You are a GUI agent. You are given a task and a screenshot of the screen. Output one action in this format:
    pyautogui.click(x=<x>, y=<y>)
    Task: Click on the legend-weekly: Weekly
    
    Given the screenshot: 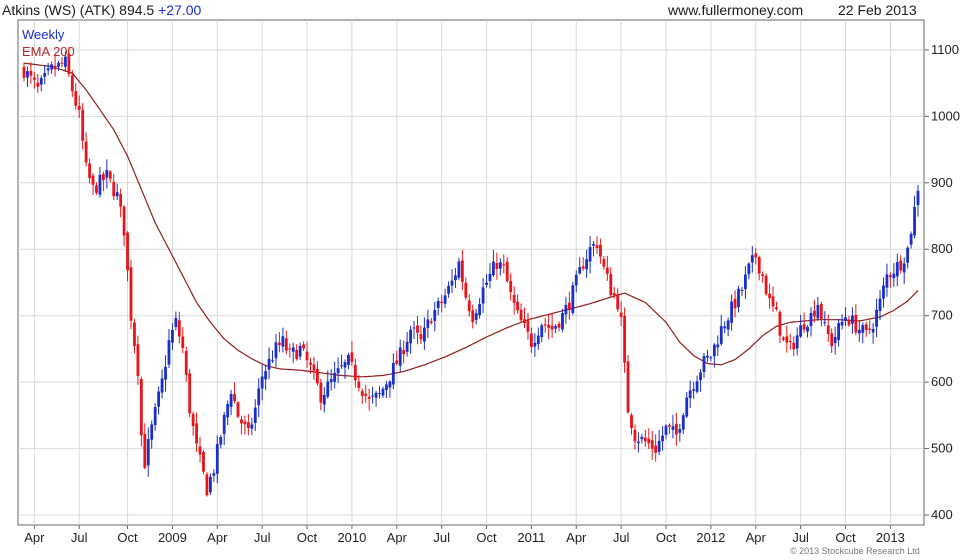 What is the action you would take?
    pyautogui.click(x=43, y=34)
    